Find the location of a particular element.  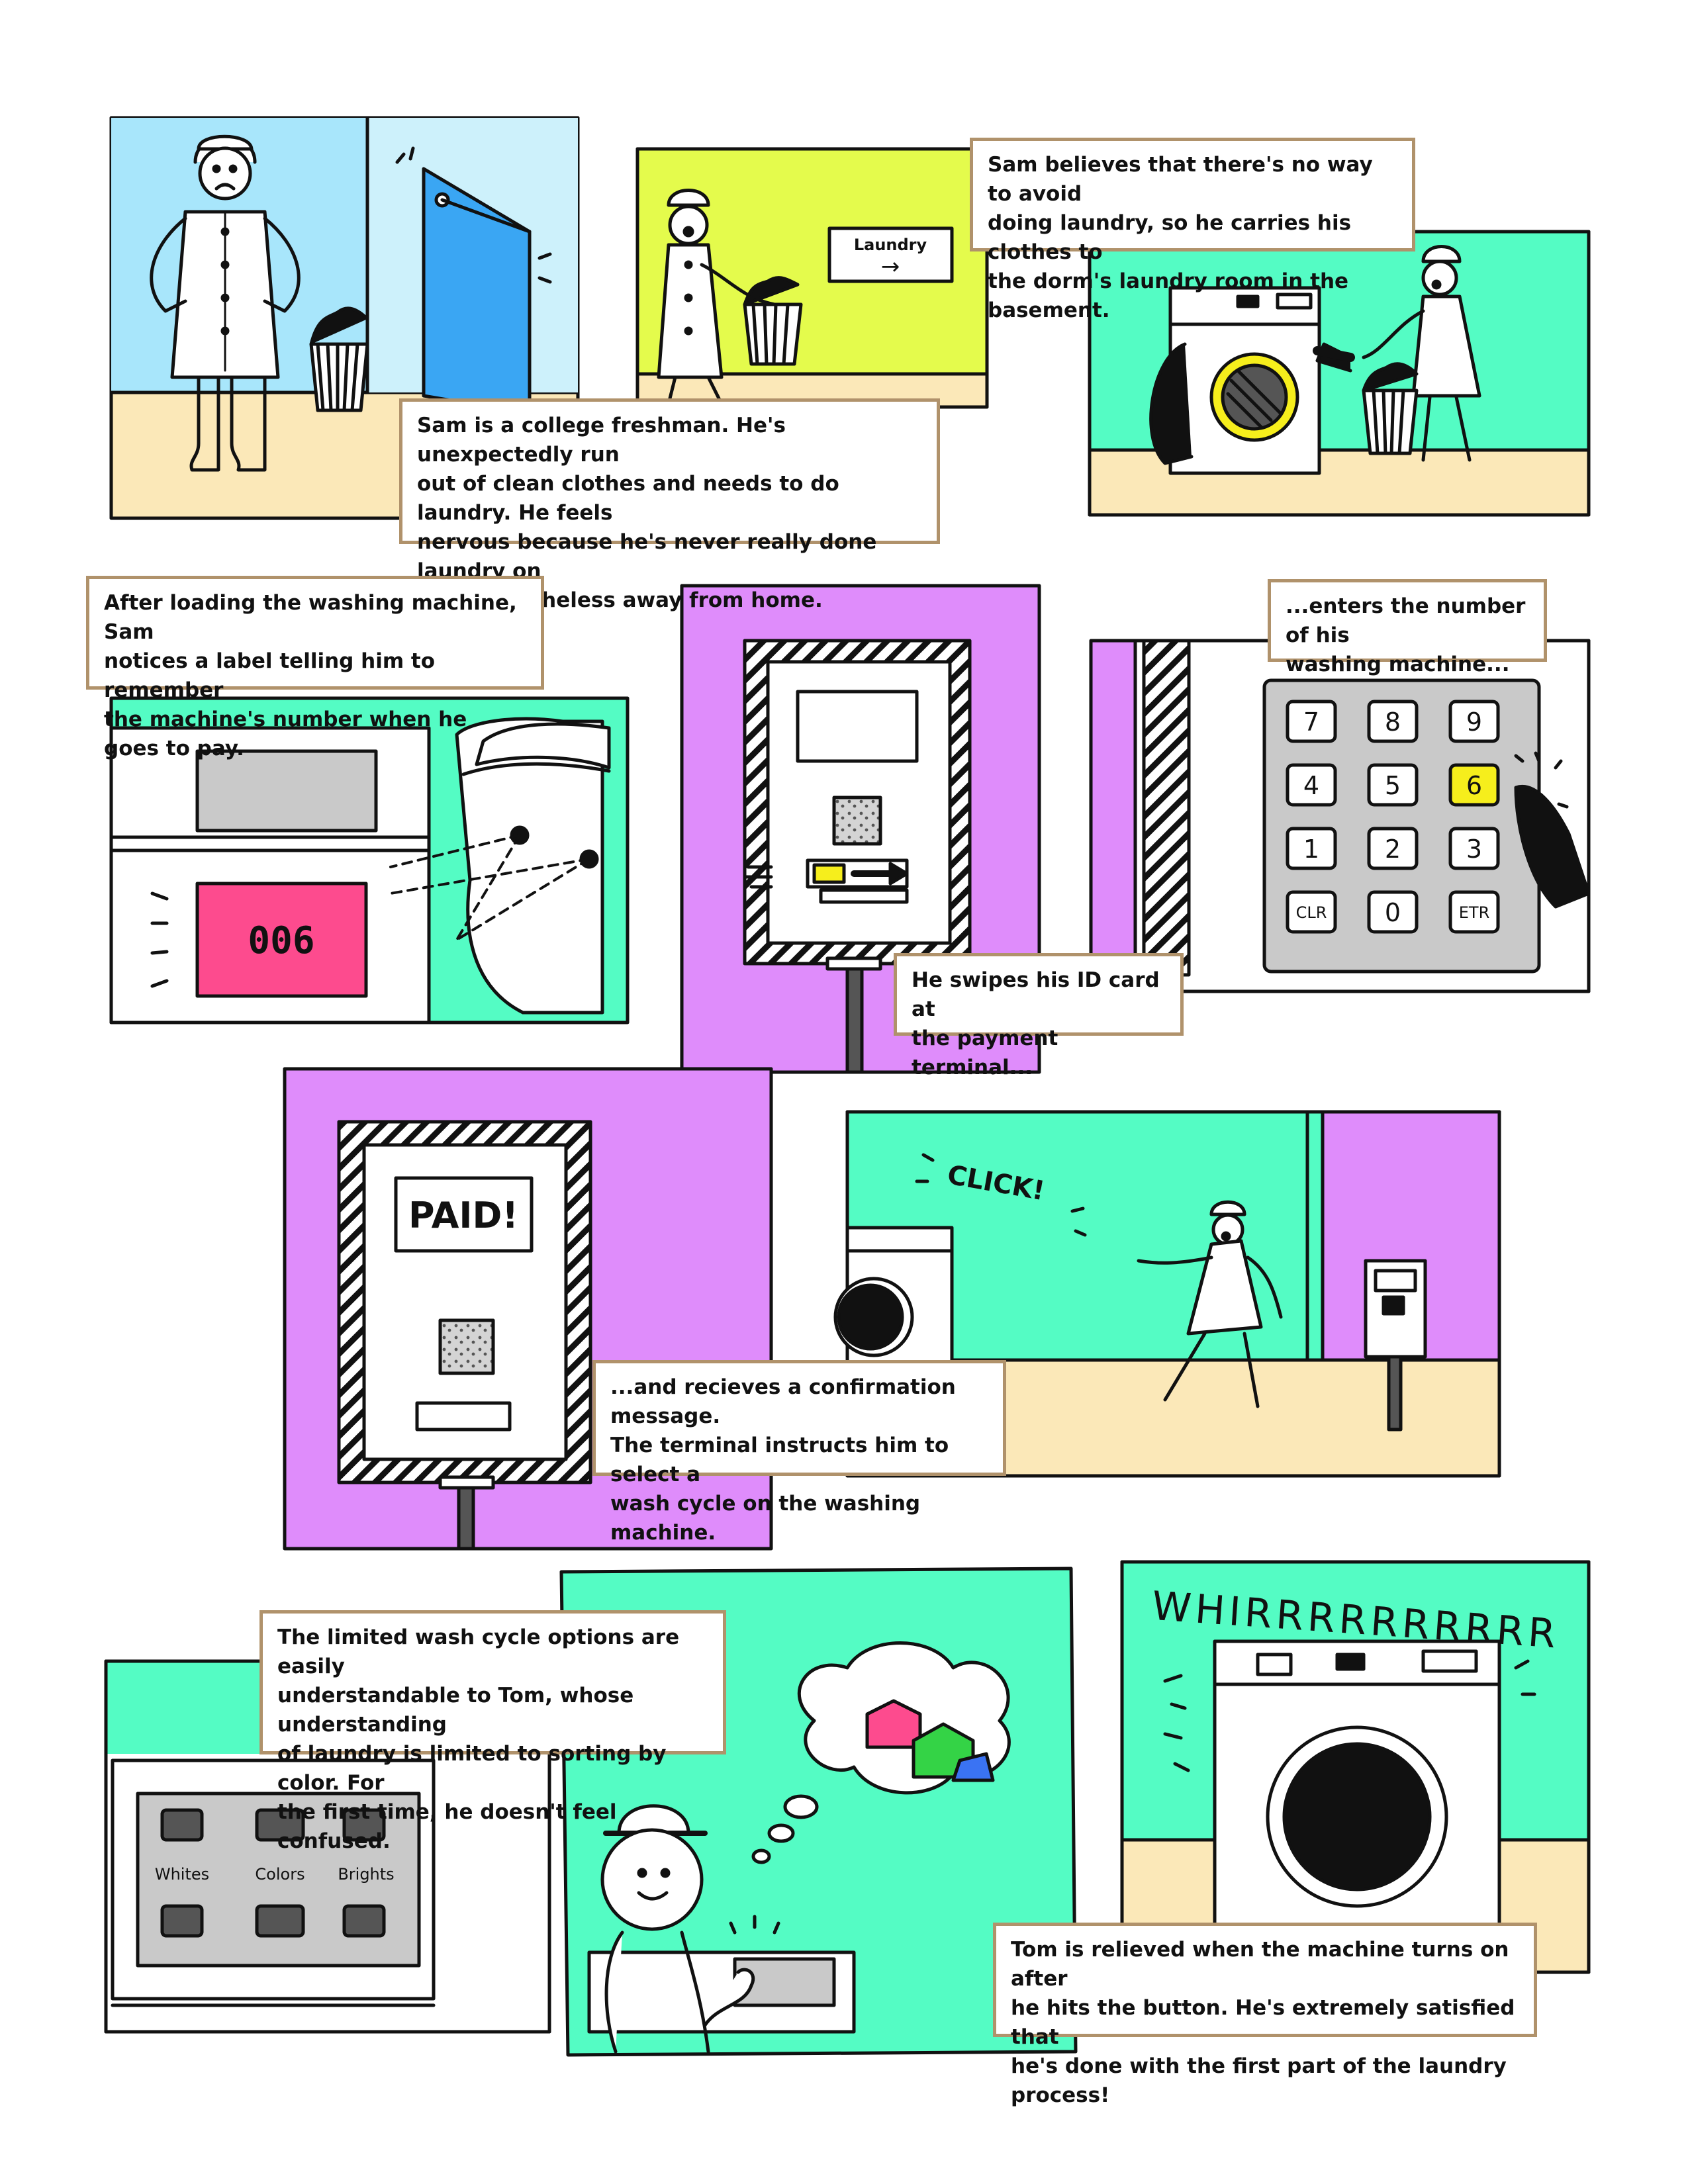

paid-screen-text: PAID! is located at coordinates (463, 1215).